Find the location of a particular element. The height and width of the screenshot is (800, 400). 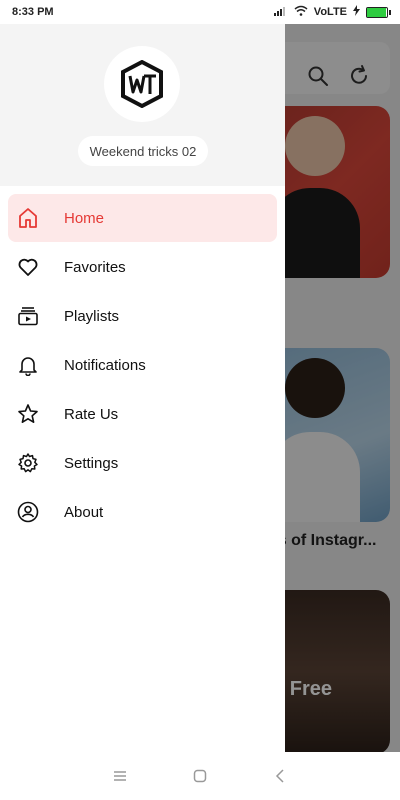

drawer-item-label: Favorites is located at coordinates (95, 267).